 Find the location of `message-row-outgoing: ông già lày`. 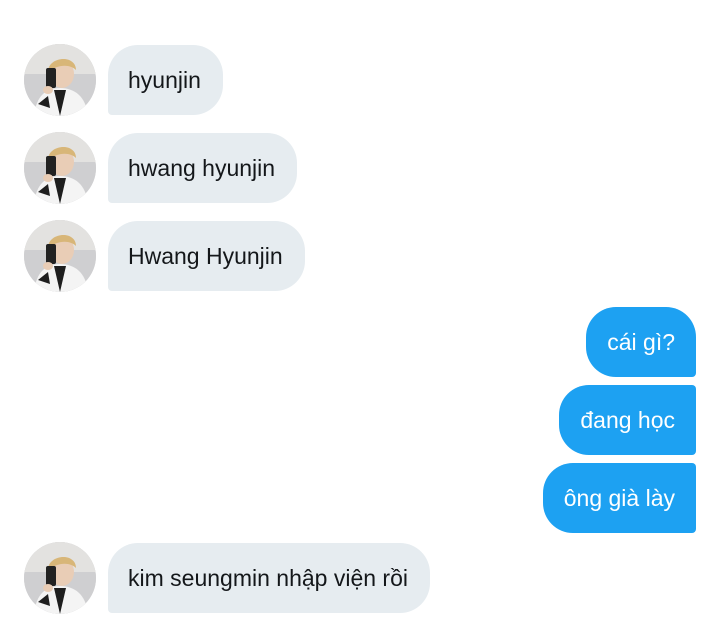

message-row-outgoing: ông già lày is located at coordinates (619, 498).